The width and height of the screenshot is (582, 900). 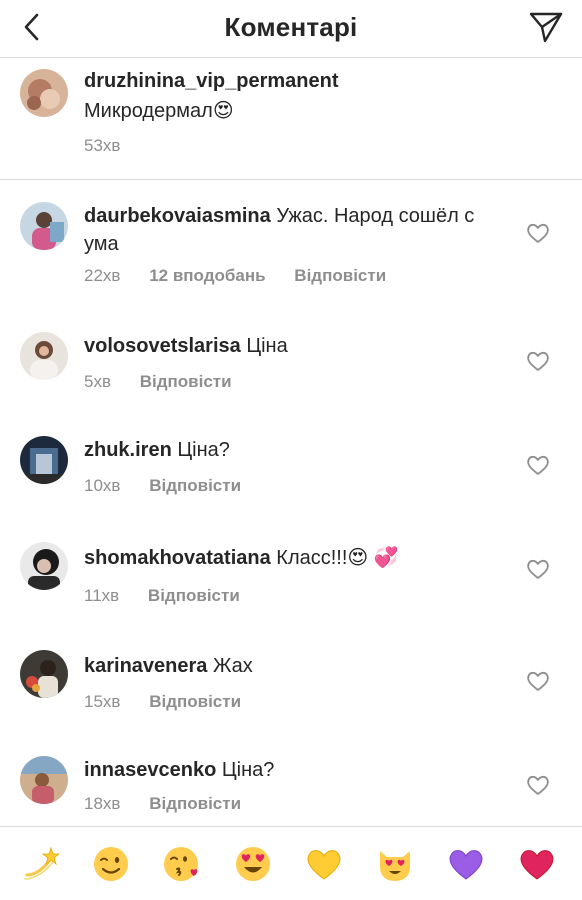 What do you see at coordinates (97, 381) in the screenshot?
I see `comment-time: 5хв` at bounding box center [97, 381].